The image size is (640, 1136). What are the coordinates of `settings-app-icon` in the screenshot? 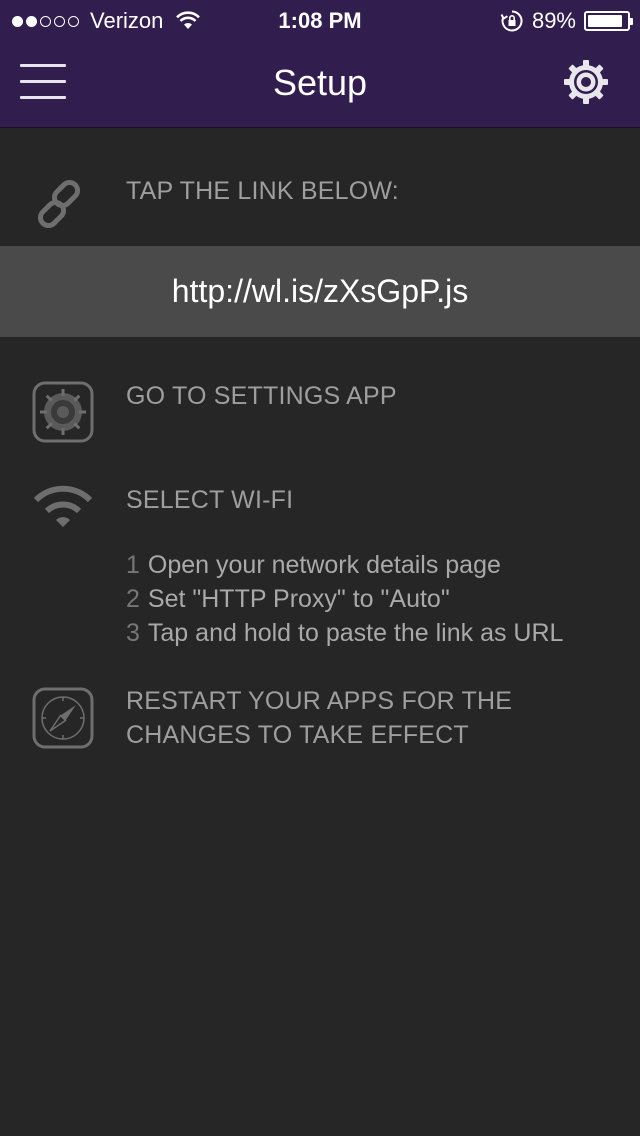 It's located at (63, 412).